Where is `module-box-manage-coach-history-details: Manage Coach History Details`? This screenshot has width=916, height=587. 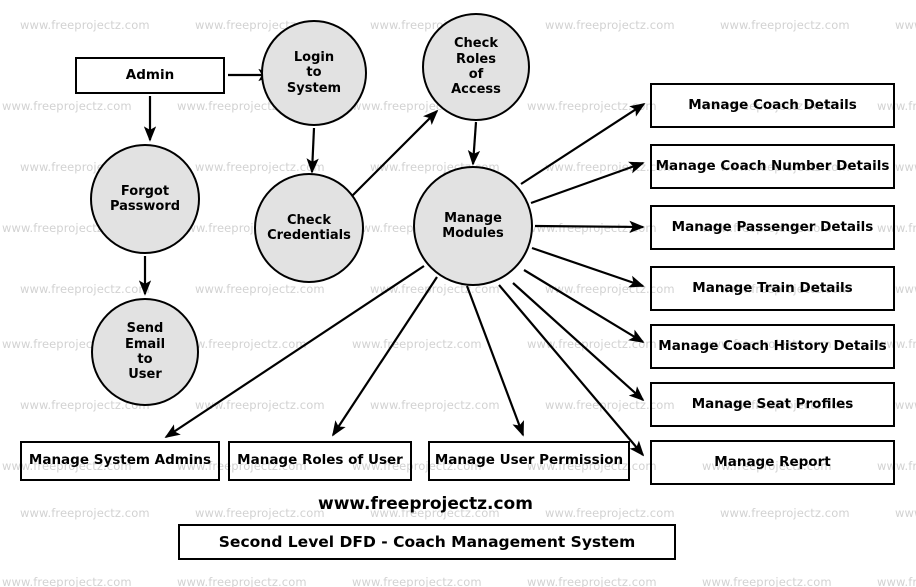
module-box-manage-coach-history-details: Manage Coach History Details is located at coordinates (772, 346).